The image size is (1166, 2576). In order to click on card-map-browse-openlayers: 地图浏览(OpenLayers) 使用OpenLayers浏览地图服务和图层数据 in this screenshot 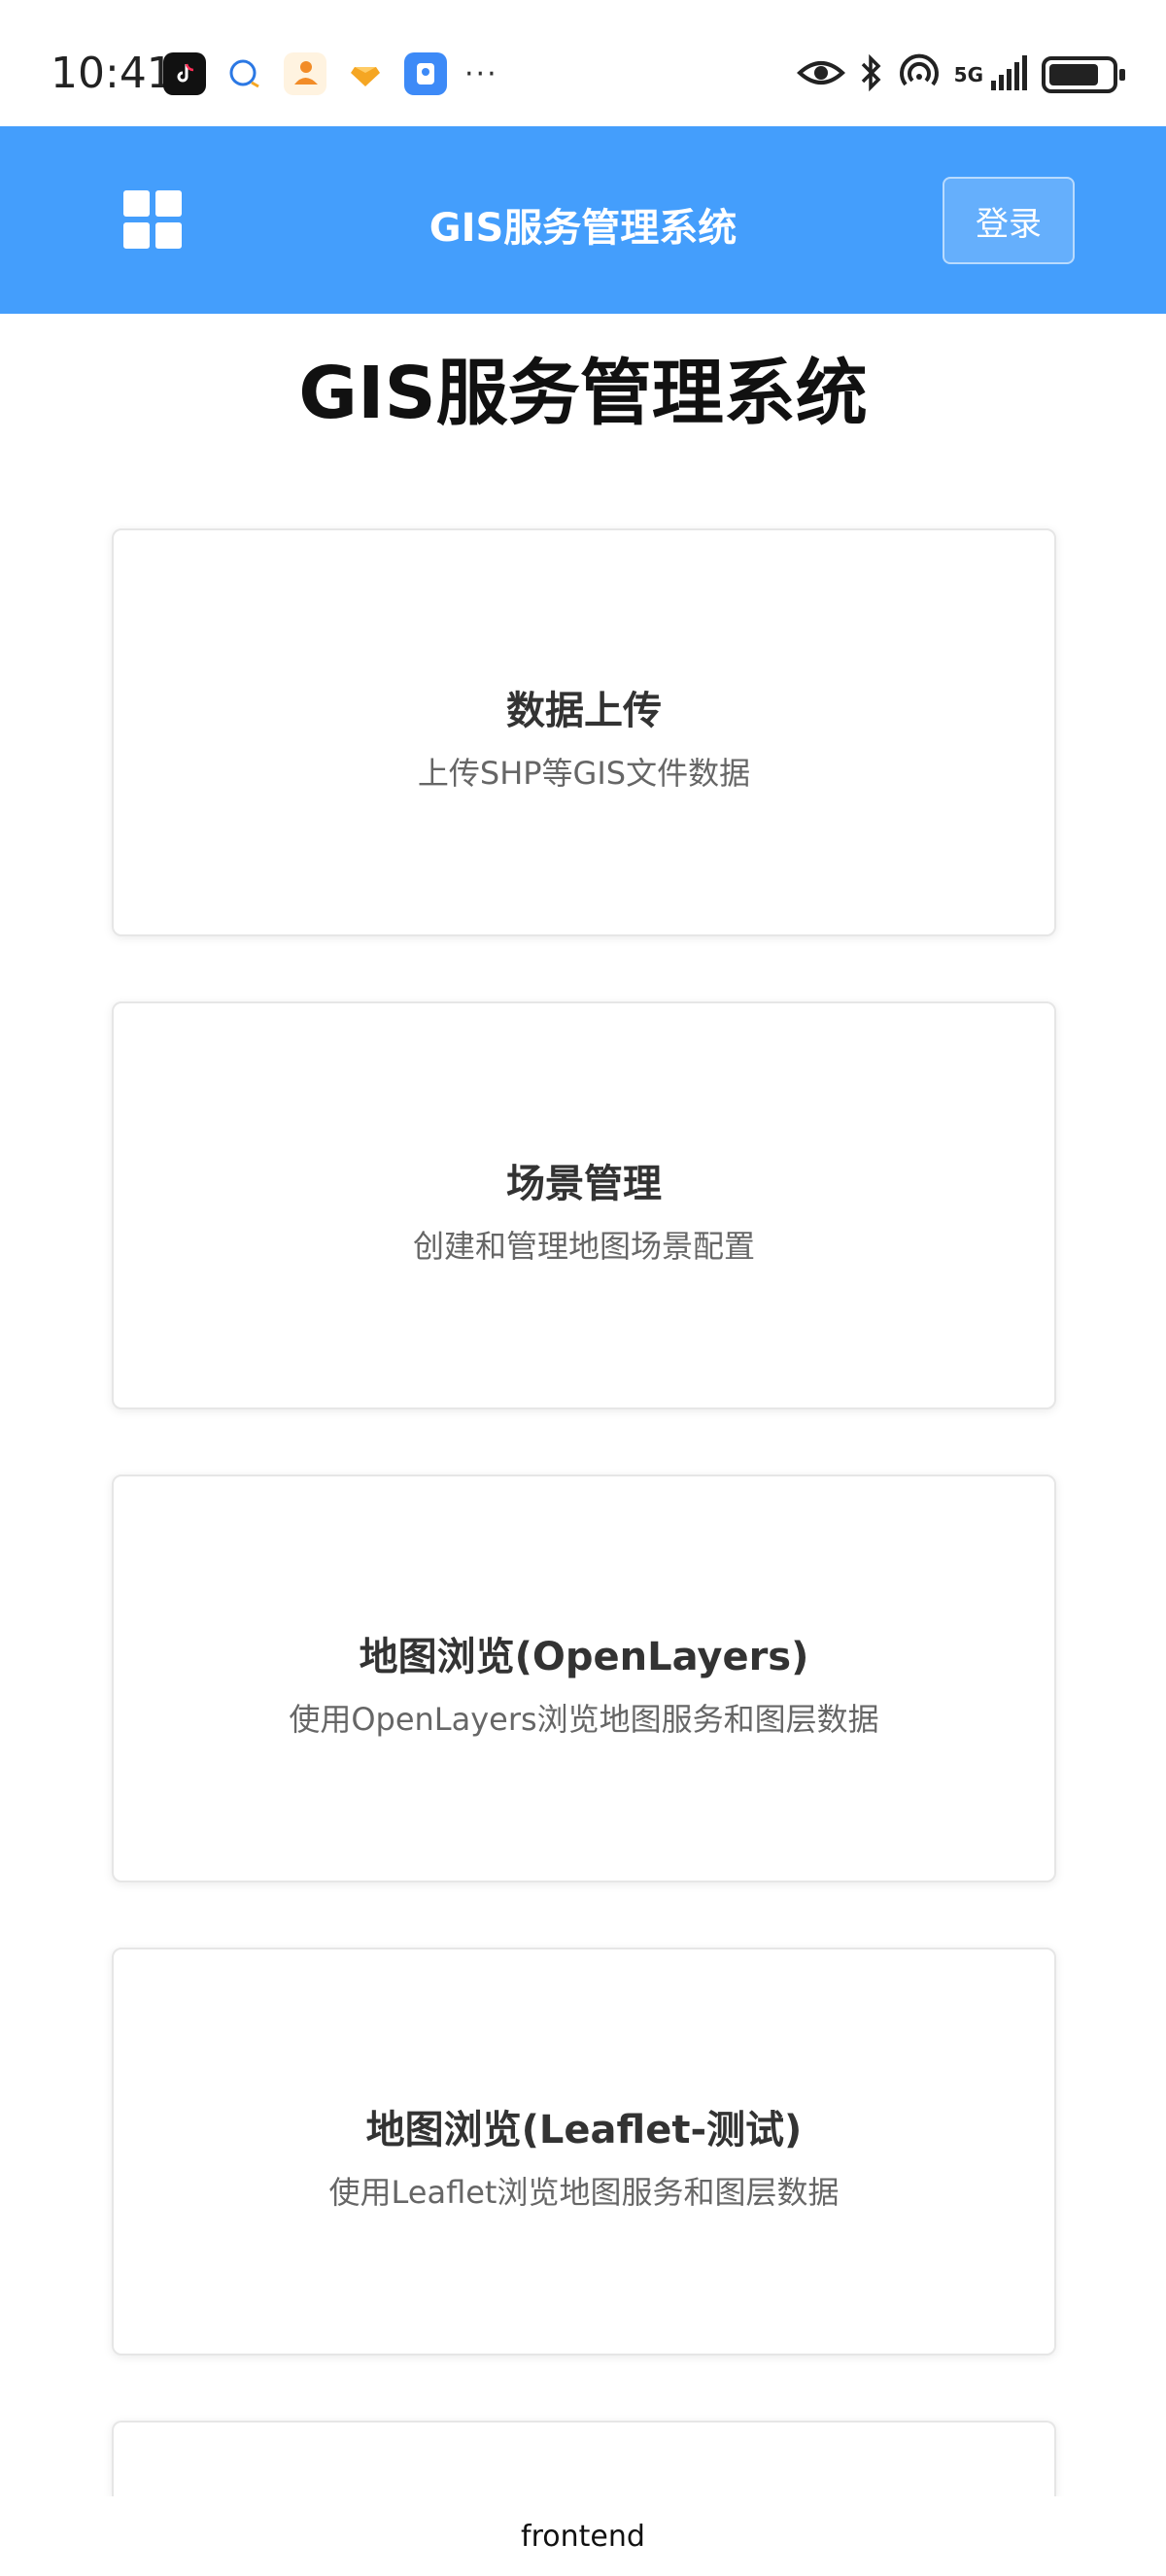, I will do `click(584, 1678)`.